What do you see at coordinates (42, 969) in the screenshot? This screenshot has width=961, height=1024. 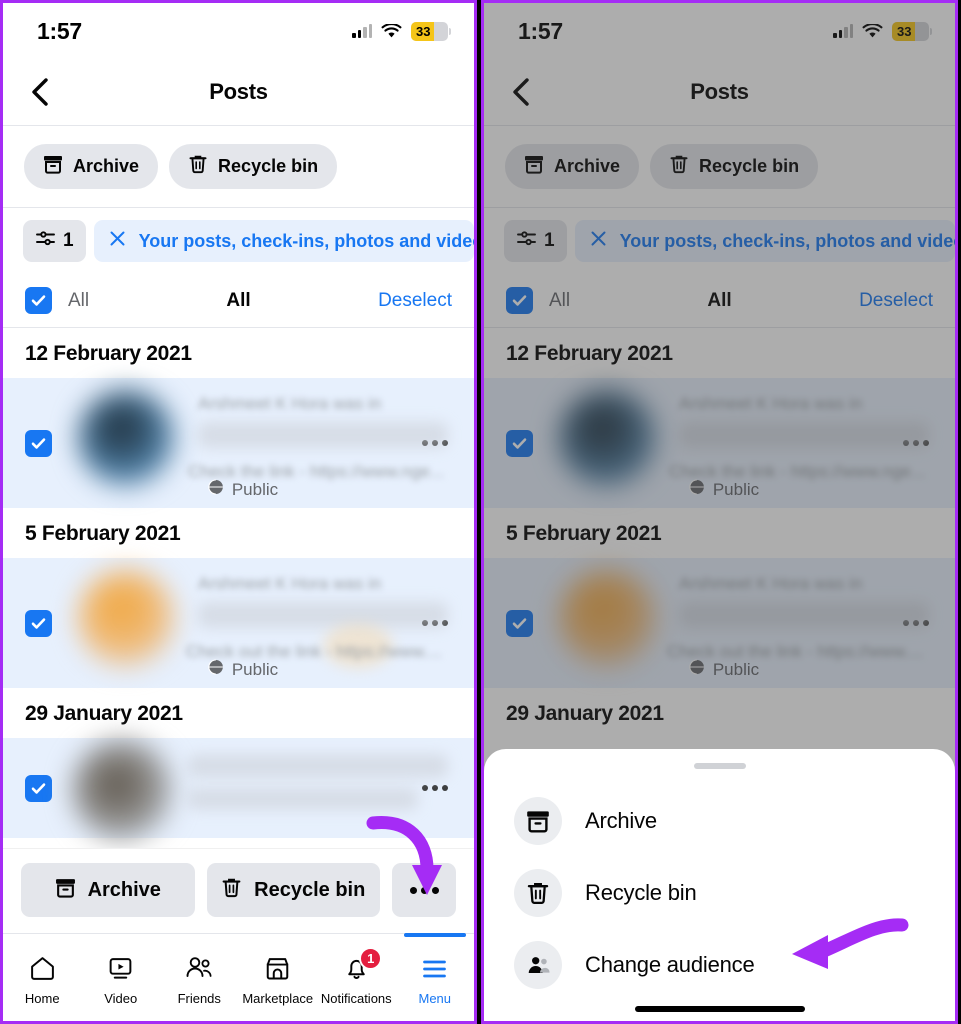 I see `home-icon` at bounding box center [42, 969].